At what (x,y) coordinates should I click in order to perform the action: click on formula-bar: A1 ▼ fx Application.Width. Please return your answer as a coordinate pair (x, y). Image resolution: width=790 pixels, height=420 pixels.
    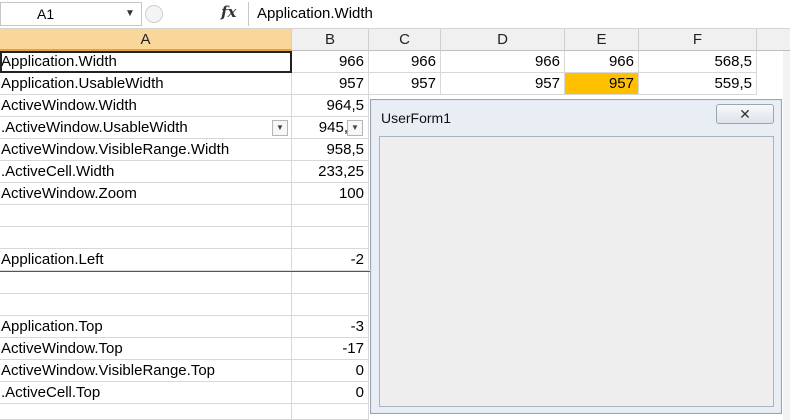
    Looking at the image, I should click on (395, 14).